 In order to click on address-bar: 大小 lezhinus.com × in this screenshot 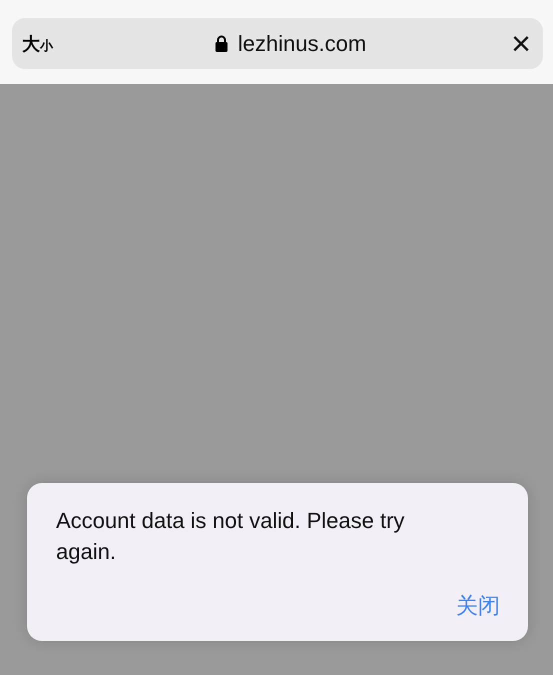, I will do `click(277, 43)`.